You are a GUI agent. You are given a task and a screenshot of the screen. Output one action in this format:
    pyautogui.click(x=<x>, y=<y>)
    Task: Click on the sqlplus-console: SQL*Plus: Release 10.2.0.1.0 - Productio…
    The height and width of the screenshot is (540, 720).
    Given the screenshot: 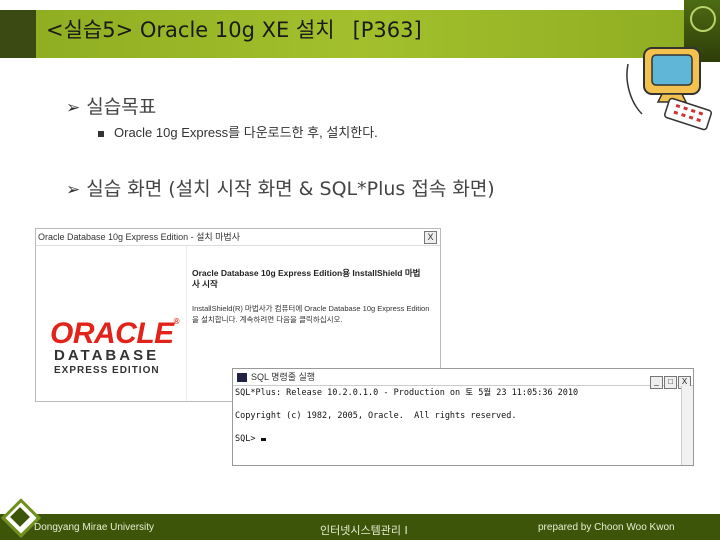 What is the action you would take?
    pyautogui.click(x=458, y=426)
    